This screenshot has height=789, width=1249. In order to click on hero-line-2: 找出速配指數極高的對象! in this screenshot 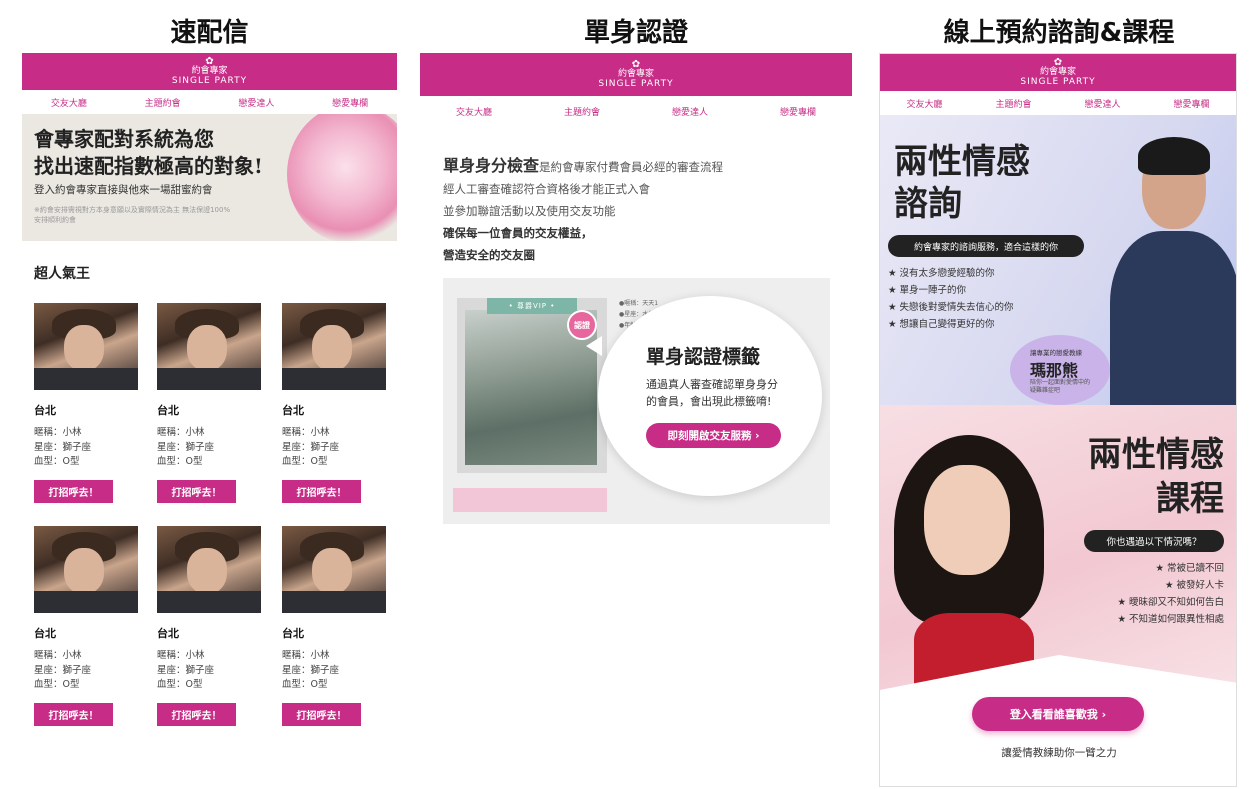, I will do `click(148, 166)`.